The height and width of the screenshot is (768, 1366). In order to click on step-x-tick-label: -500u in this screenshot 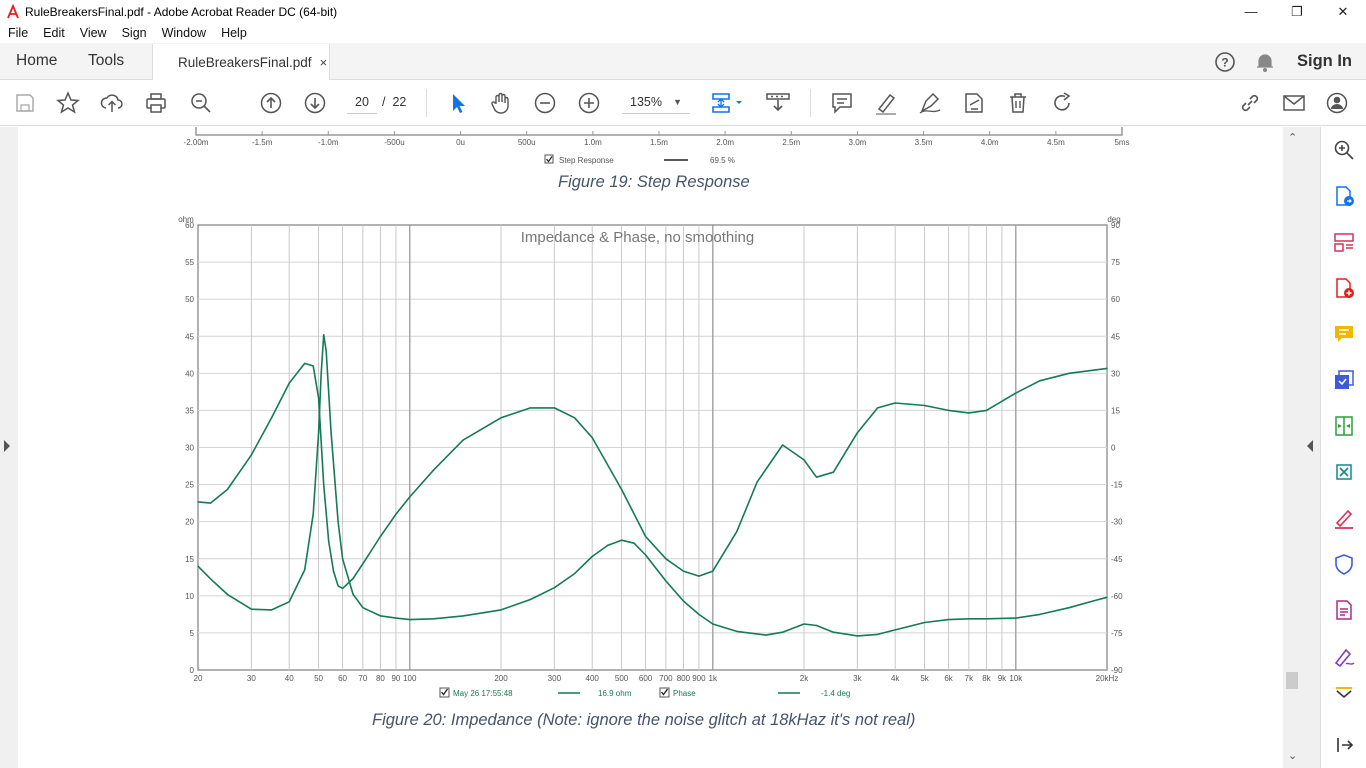, I will do `click(394, 142)`.